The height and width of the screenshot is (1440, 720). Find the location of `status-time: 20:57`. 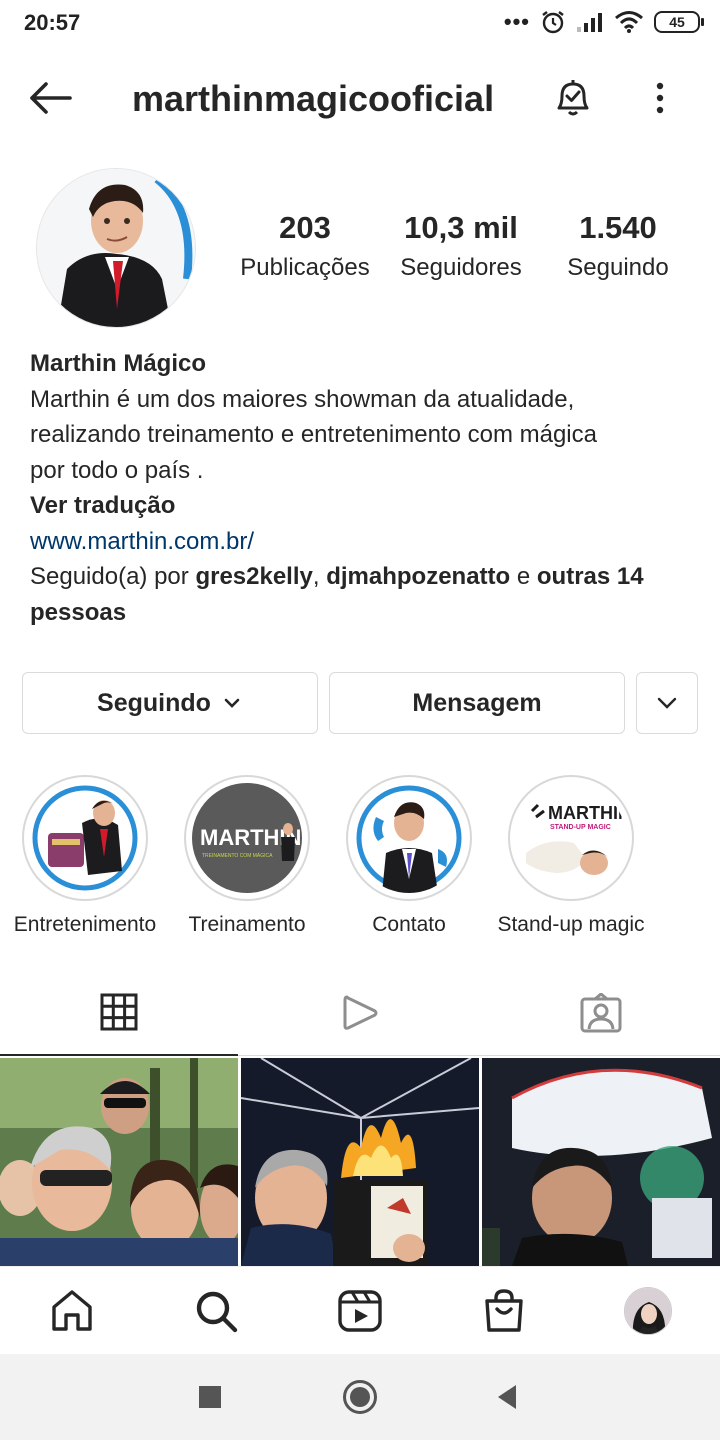

status-time: 20:57 is located at coordinates (52, 22).